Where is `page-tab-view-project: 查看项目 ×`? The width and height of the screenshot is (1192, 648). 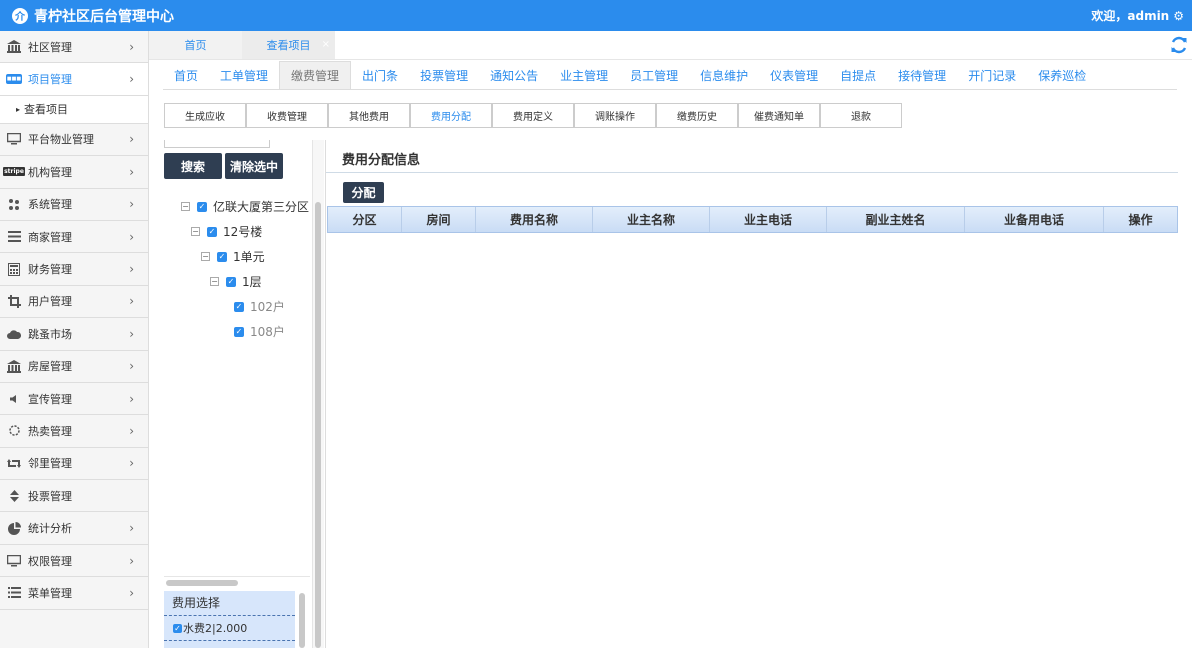
page-tab-view-project: 查看项目 × is located at coordinates (288, 45).